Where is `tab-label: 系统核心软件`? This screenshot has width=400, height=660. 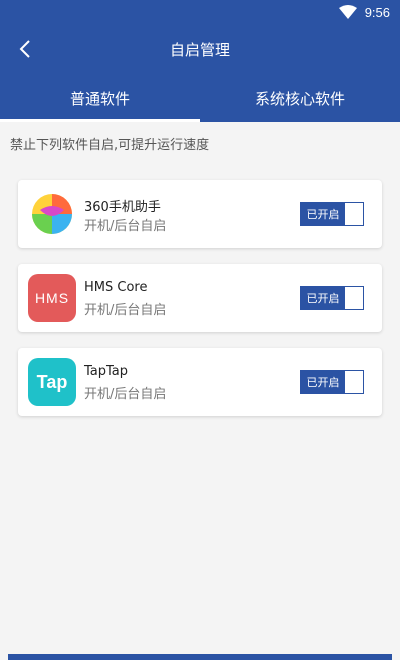
tab-label: 系统核心软件 is located at coordinates (299, 98).